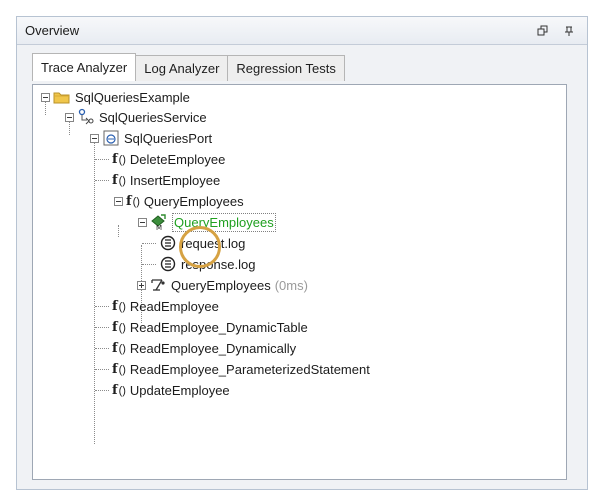 This screenshot has height=495, width=592. I want to click on tree-node-root: SqlQueriesExample, so click(115, 97).